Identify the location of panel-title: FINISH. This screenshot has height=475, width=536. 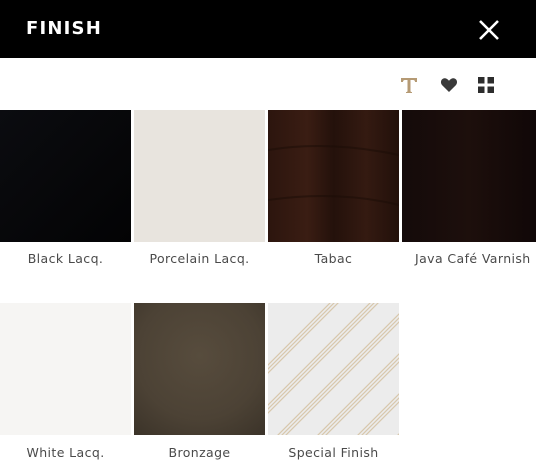
(64, 28).